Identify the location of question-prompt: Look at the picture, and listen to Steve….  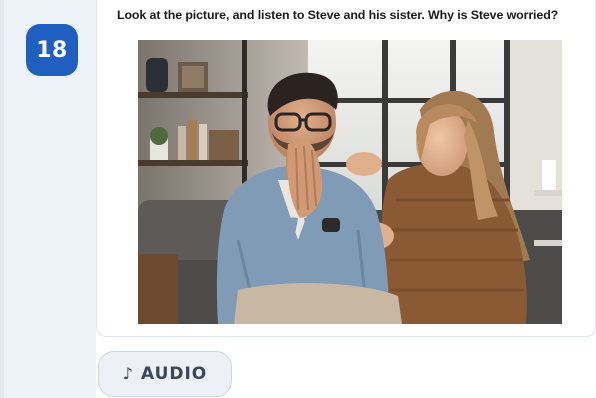
(338, 15).